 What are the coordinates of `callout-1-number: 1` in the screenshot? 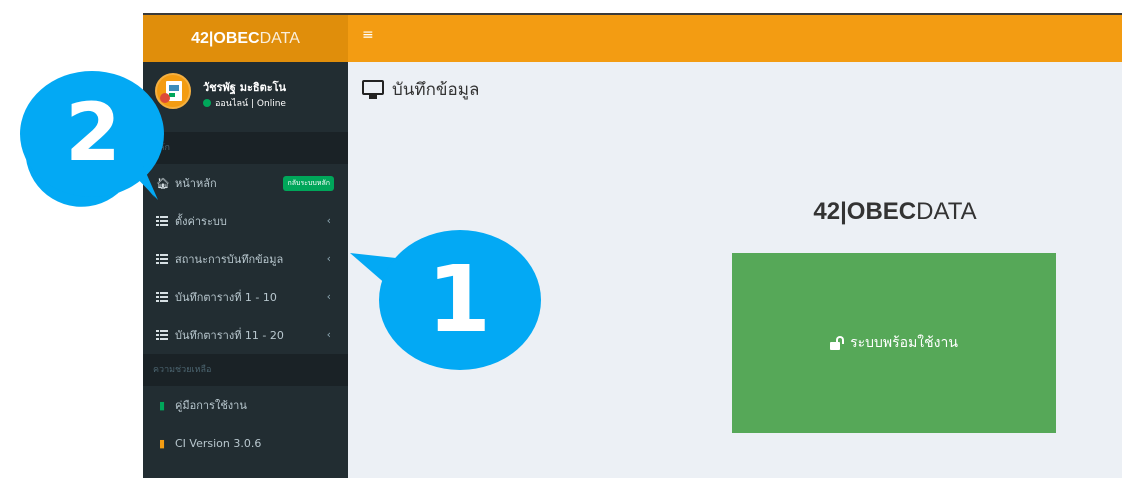 It's located at (458, 299).